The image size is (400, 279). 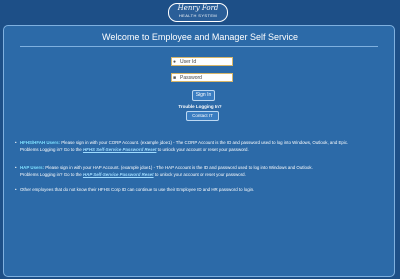 What do you see at coordinates (188, 62) in the screenshot?
I see `user-id-placeholder: User Id` at bounding box center [188, 62].